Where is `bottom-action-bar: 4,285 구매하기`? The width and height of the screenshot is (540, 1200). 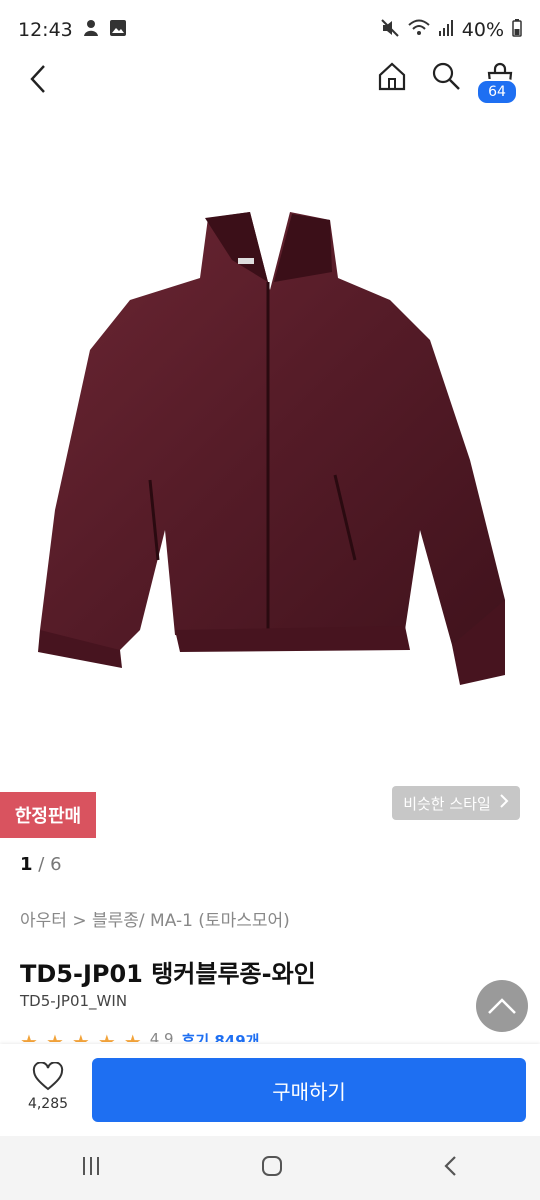
bottom-action-bar: 4,285 구매하기 is located at coordinates (270, 1090).